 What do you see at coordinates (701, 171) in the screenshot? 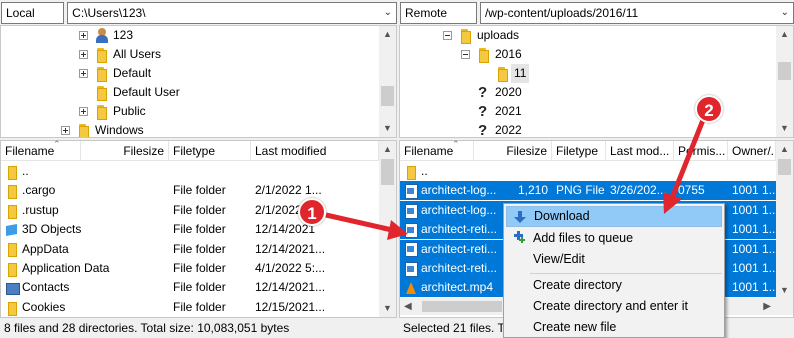
I see `permissions-cell` at bounding box center [701, 171].